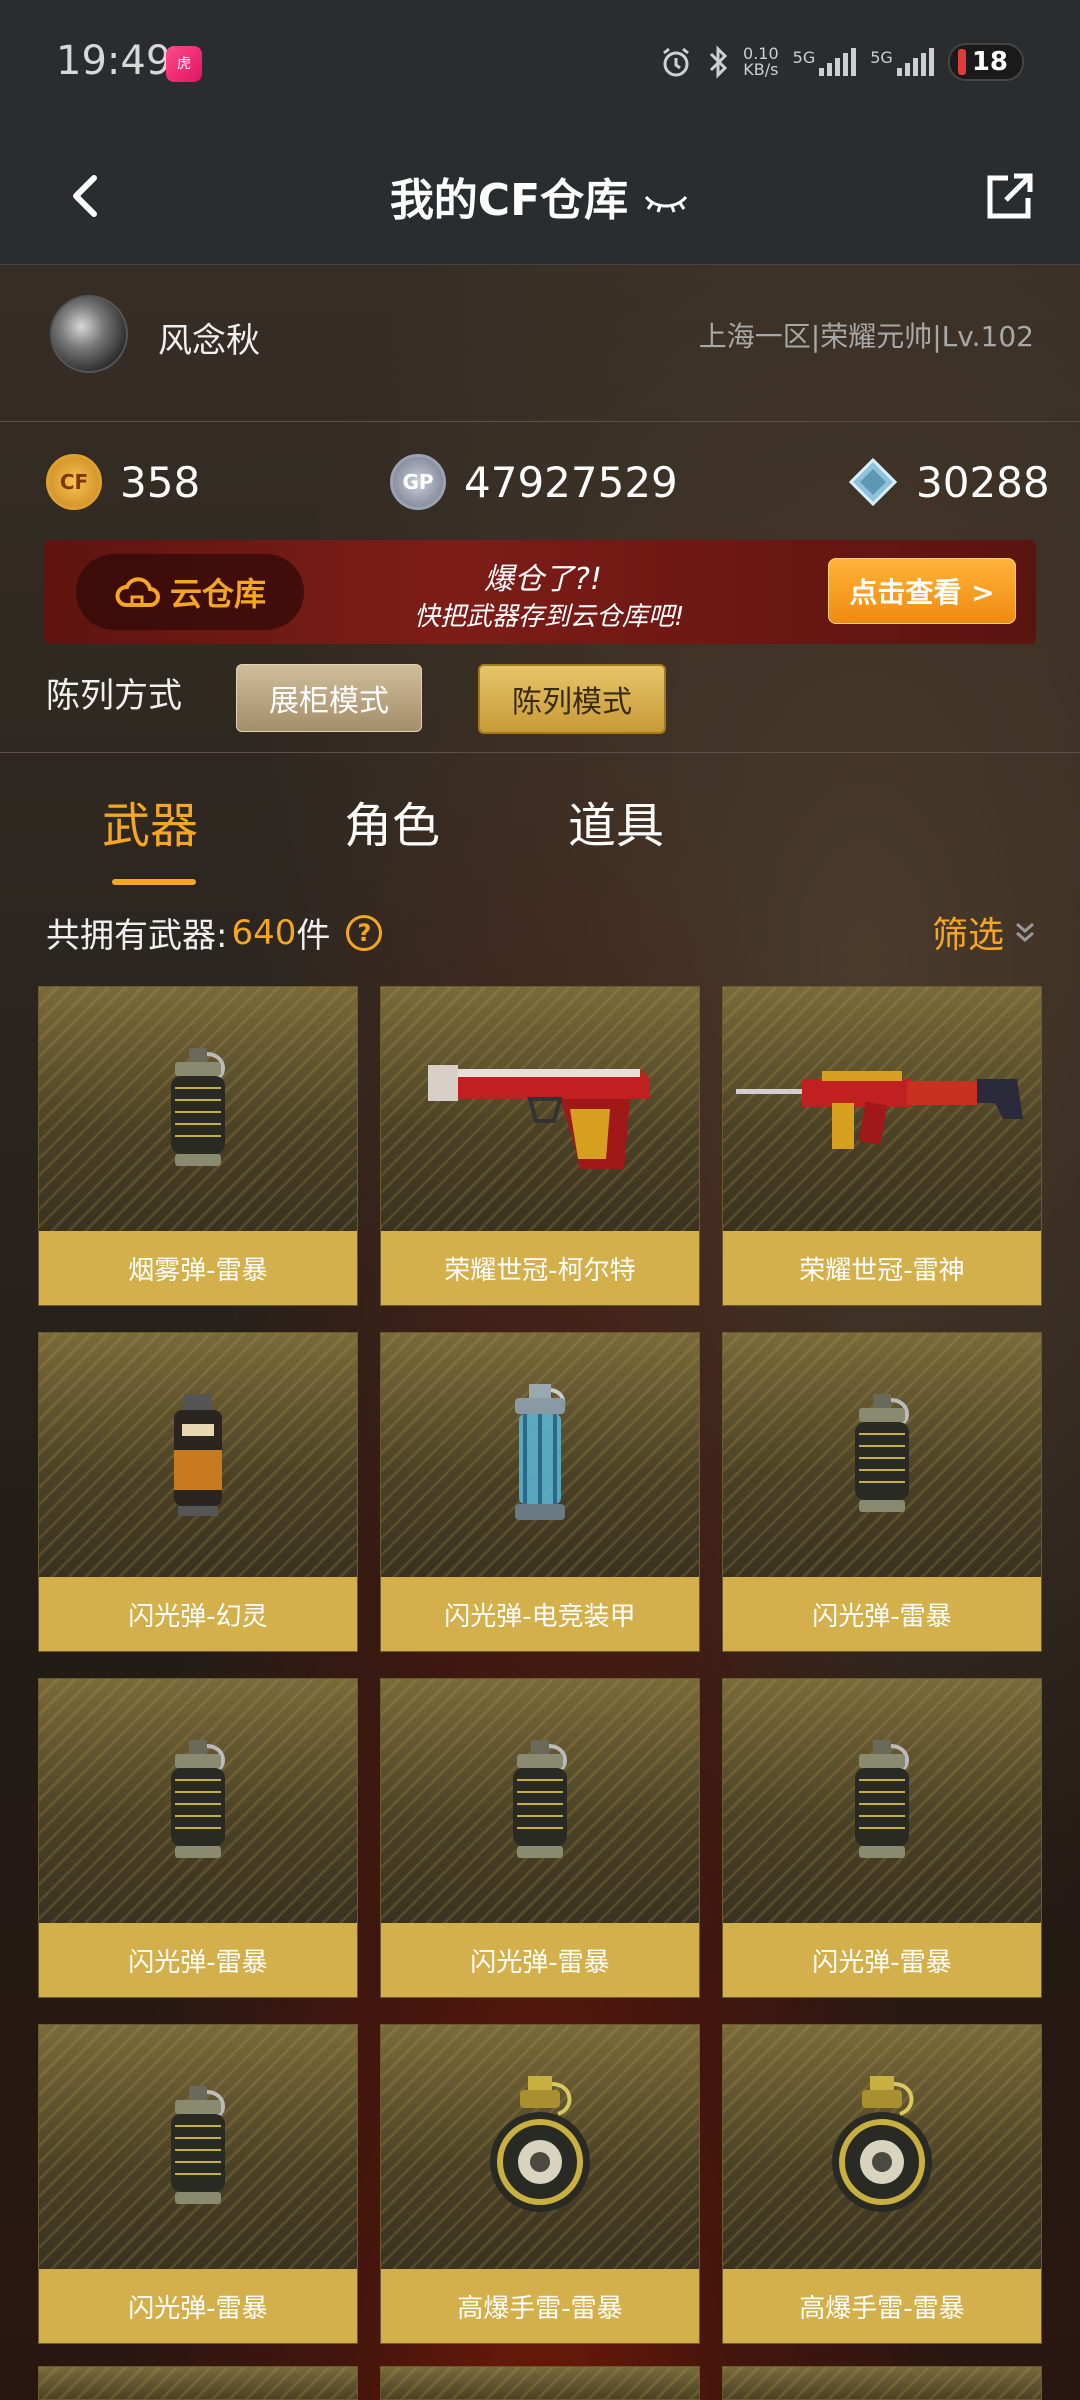  Describe the element at coordinates (329, 698) in the screenshot. I see `showcase-mode-button: 展柜模式` at that location.